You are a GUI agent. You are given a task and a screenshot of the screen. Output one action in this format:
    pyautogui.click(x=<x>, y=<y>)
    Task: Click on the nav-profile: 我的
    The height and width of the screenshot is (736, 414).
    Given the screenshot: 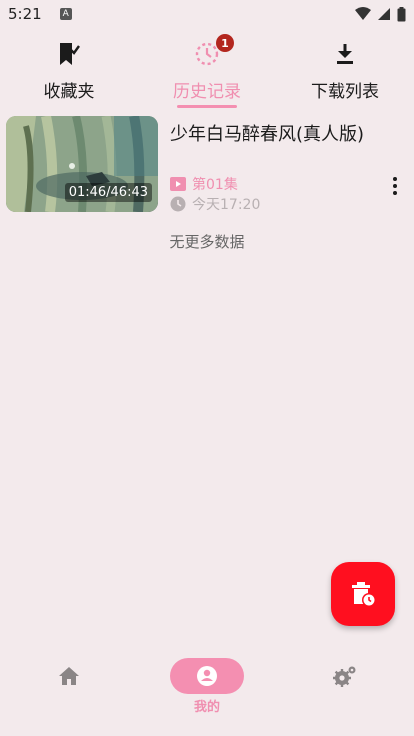 What is the action you would take?
    pyautogui.click(x=207, y=693)
    